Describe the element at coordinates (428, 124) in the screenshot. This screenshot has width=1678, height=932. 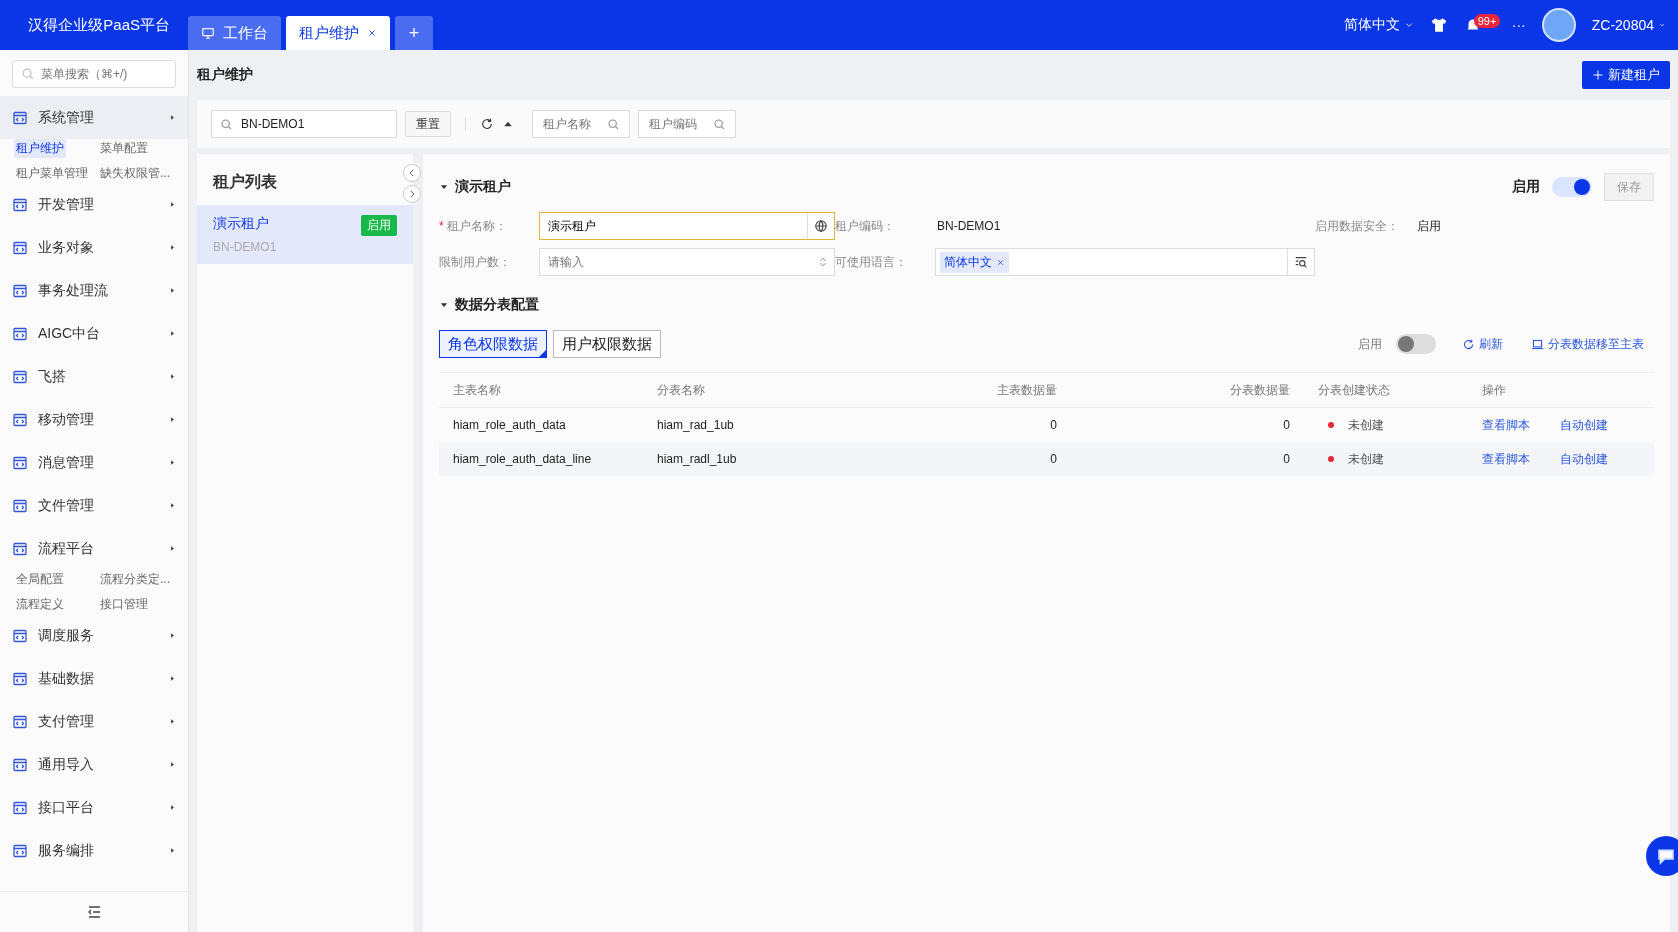
I see `reset-button: 重置` at that location.